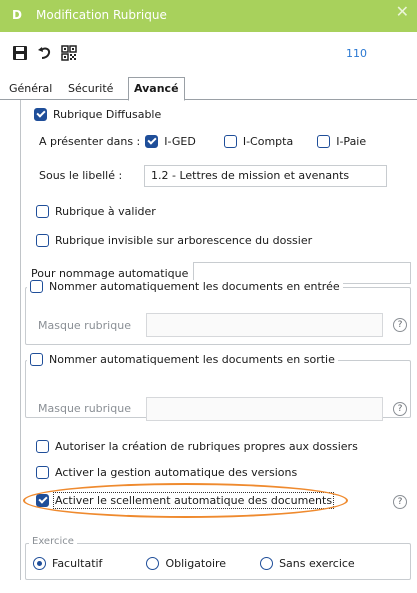 This screenshot has height=593, width=417. What do you see at coordinates (42, 500) in the screenshot?
I see `scellement-checkbox` at bounding box center [42, 500].